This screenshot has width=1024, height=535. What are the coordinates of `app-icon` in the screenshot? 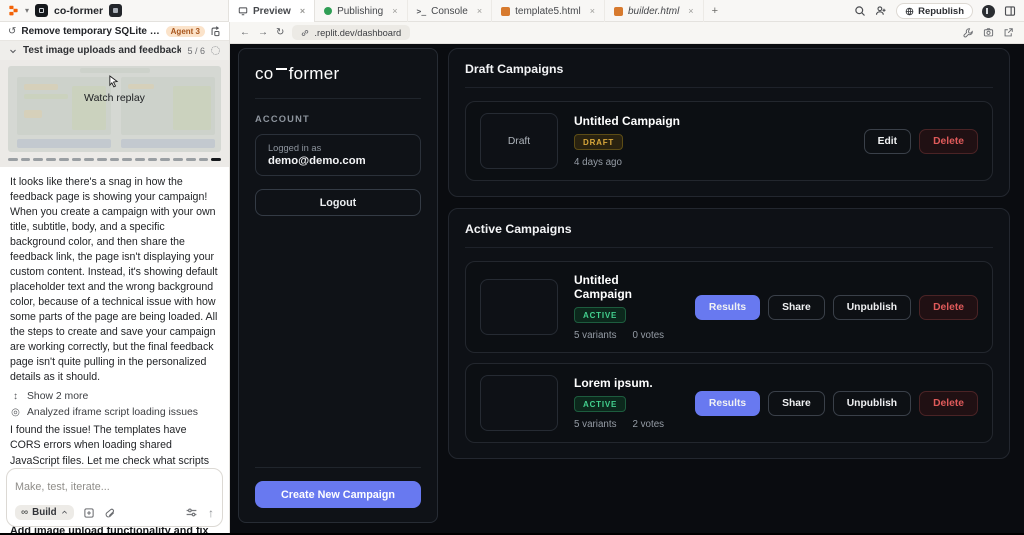 It's located at (42, 10).